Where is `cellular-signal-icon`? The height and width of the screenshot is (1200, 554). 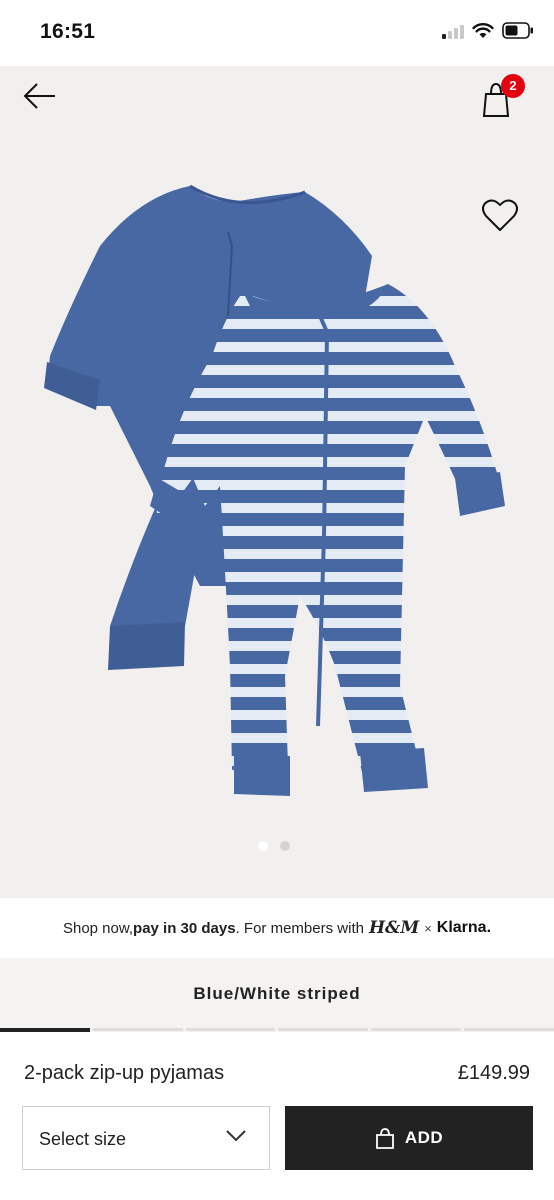
cellular-signal-icon is located at coordinates (453, 31).